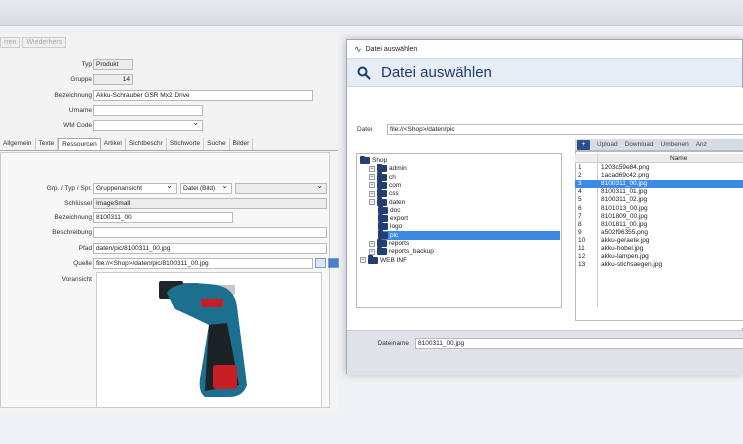 The width and height of the screenshot is (743, 444). Describe the element at coordinates (358, 48) in the screenshot. I see `app-icon: ∿` at that location.